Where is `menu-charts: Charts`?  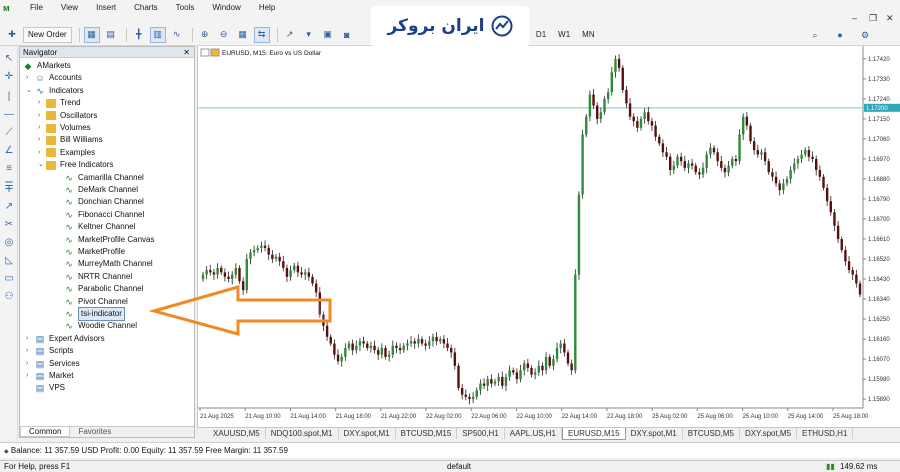 menu-charts: Charts is located at coordinates (146, 7).